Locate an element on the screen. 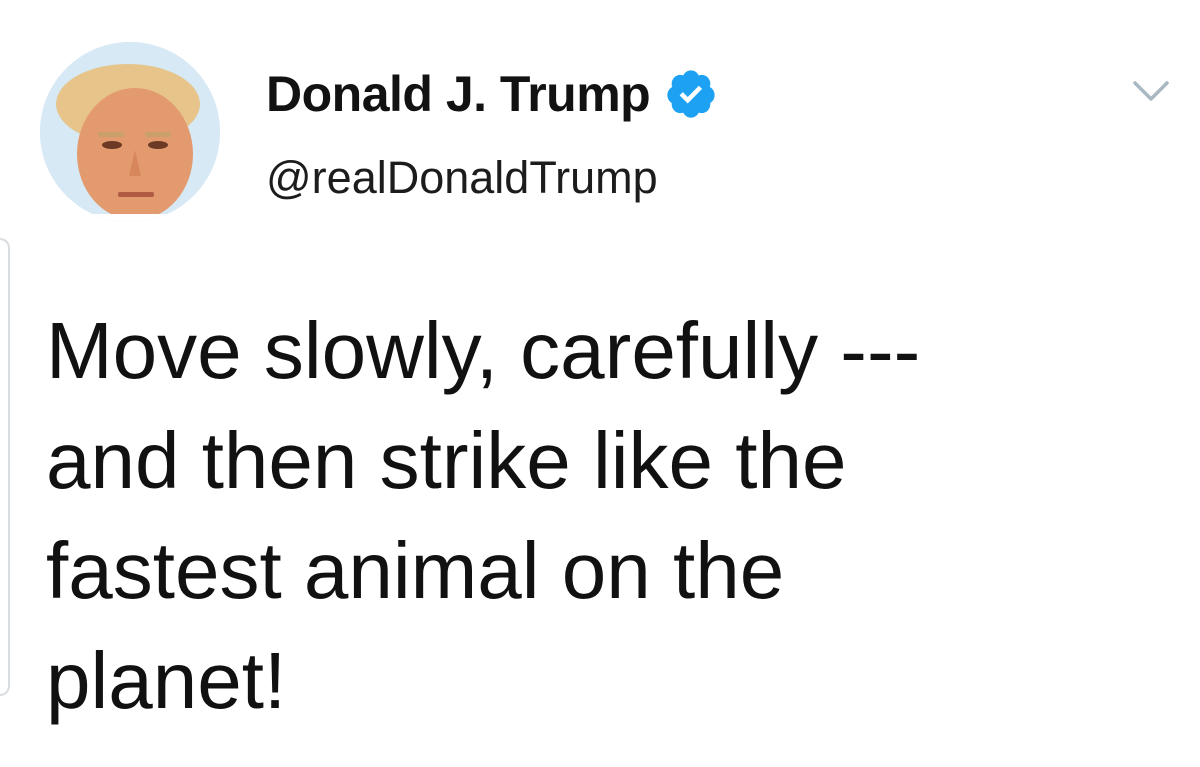  avatar is located at coordinates (130, 132).